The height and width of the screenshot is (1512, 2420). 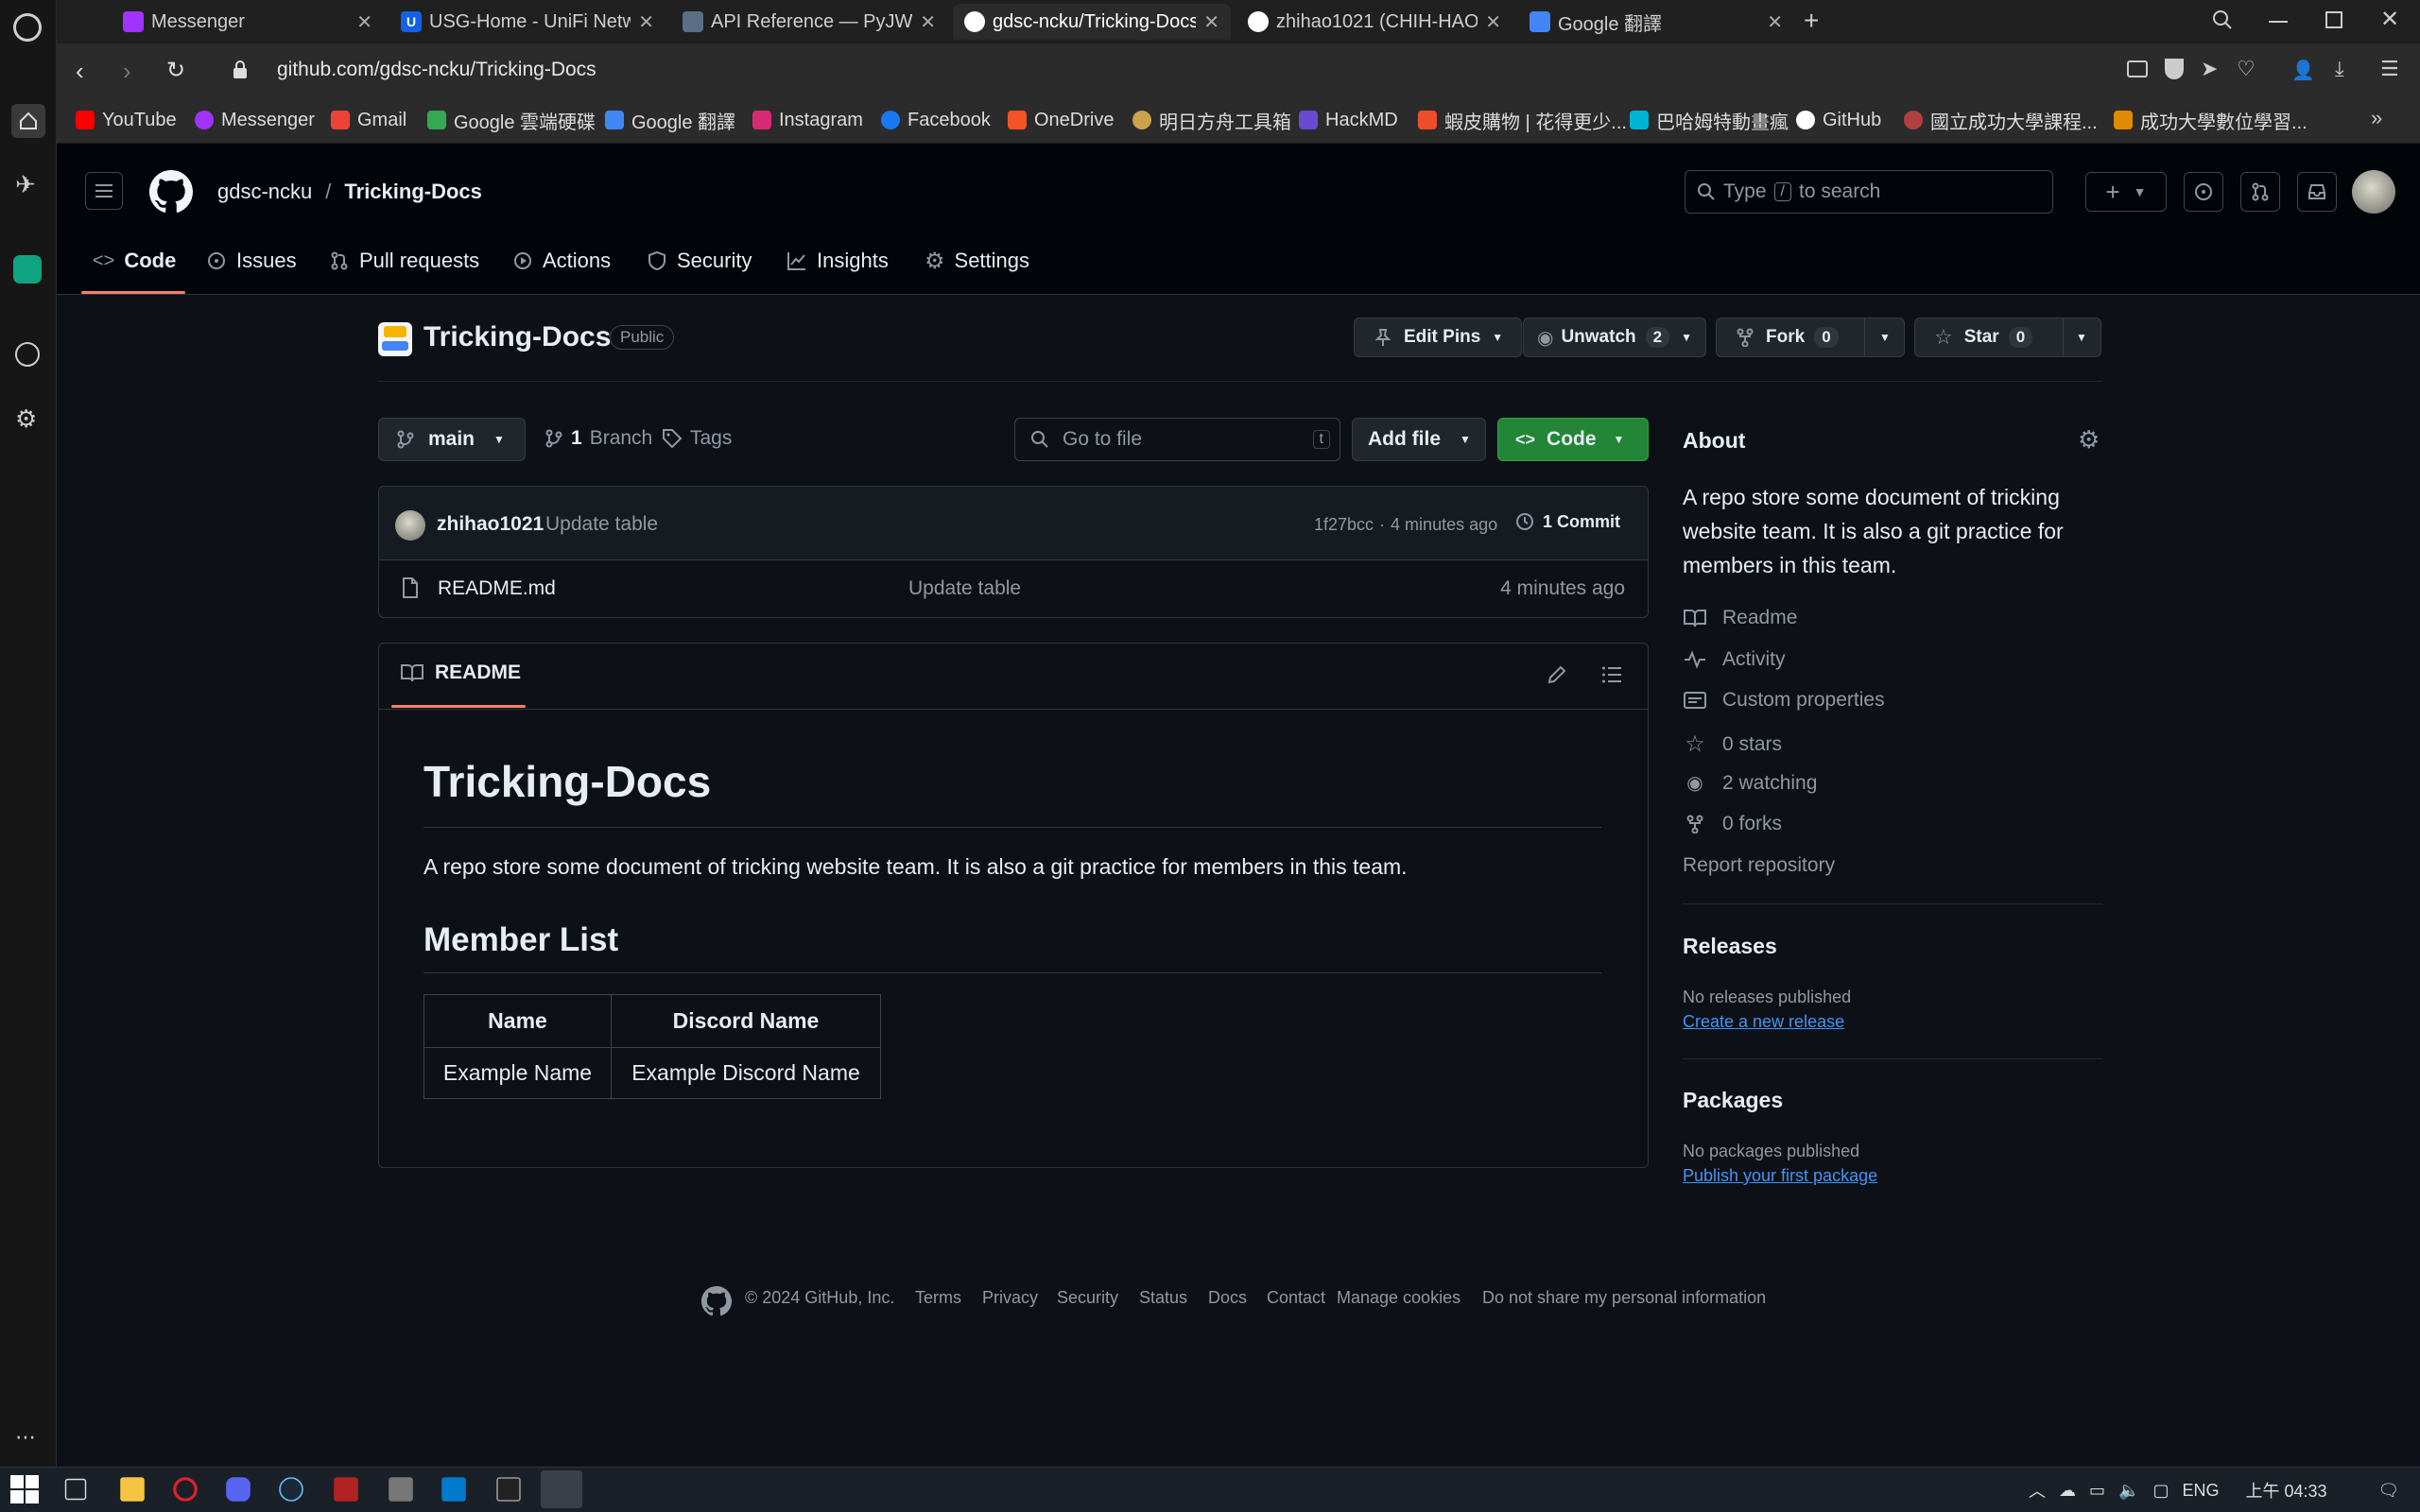 I want to click on app-icon, so click(x=401, y=1489).